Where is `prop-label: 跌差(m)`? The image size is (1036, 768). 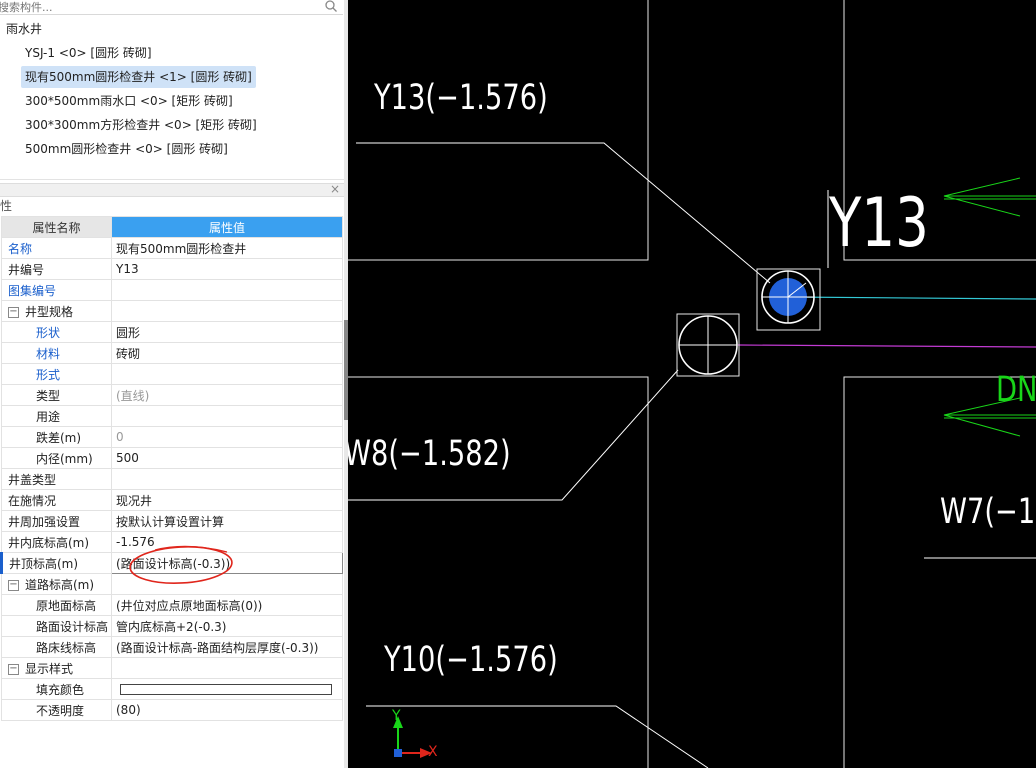 prop-label: 跌差(m) is located at coordinates (56, 437).